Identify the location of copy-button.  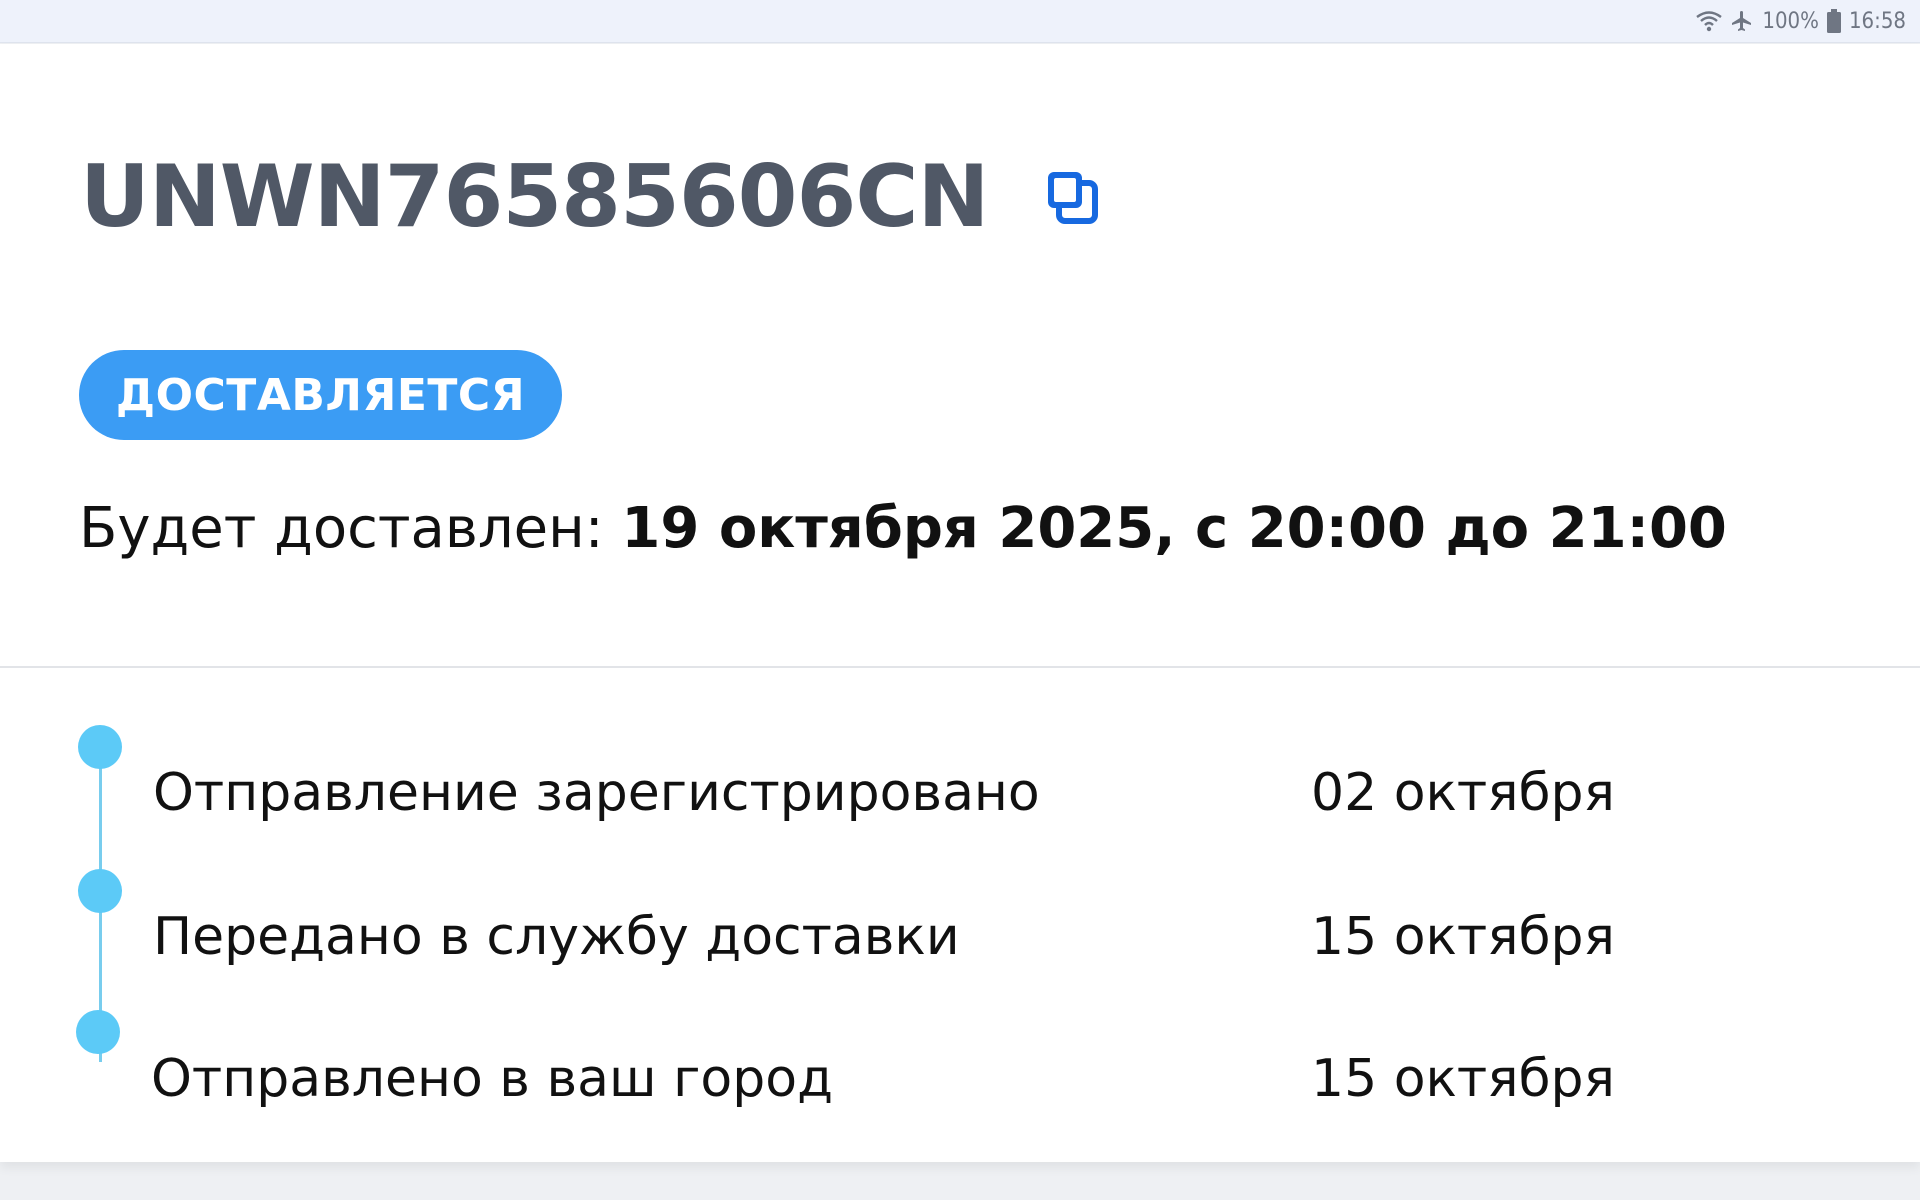
(1072, 197).